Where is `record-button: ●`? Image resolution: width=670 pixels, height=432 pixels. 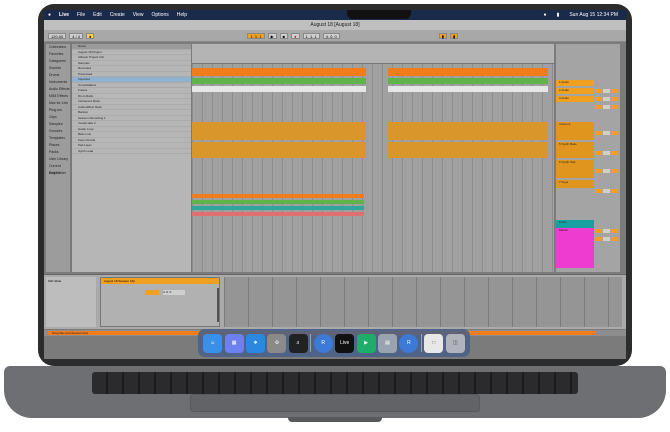
record-button: ● is located at coordinates (295, 35).